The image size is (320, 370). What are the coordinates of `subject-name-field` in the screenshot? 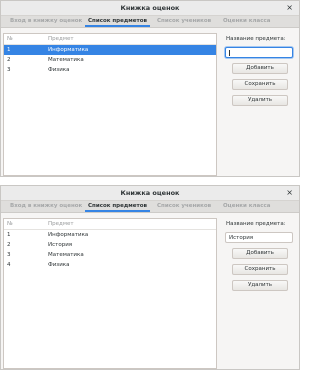 It's located at (259, 52).